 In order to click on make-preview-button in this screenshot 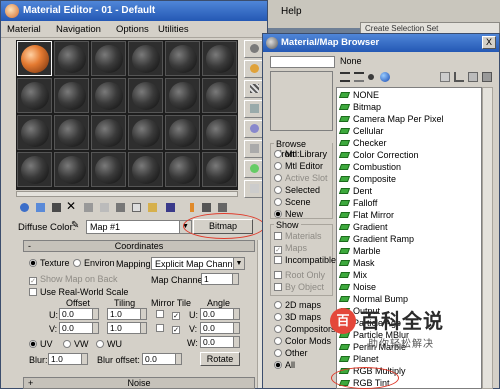, I will do `click(254, 149)`.